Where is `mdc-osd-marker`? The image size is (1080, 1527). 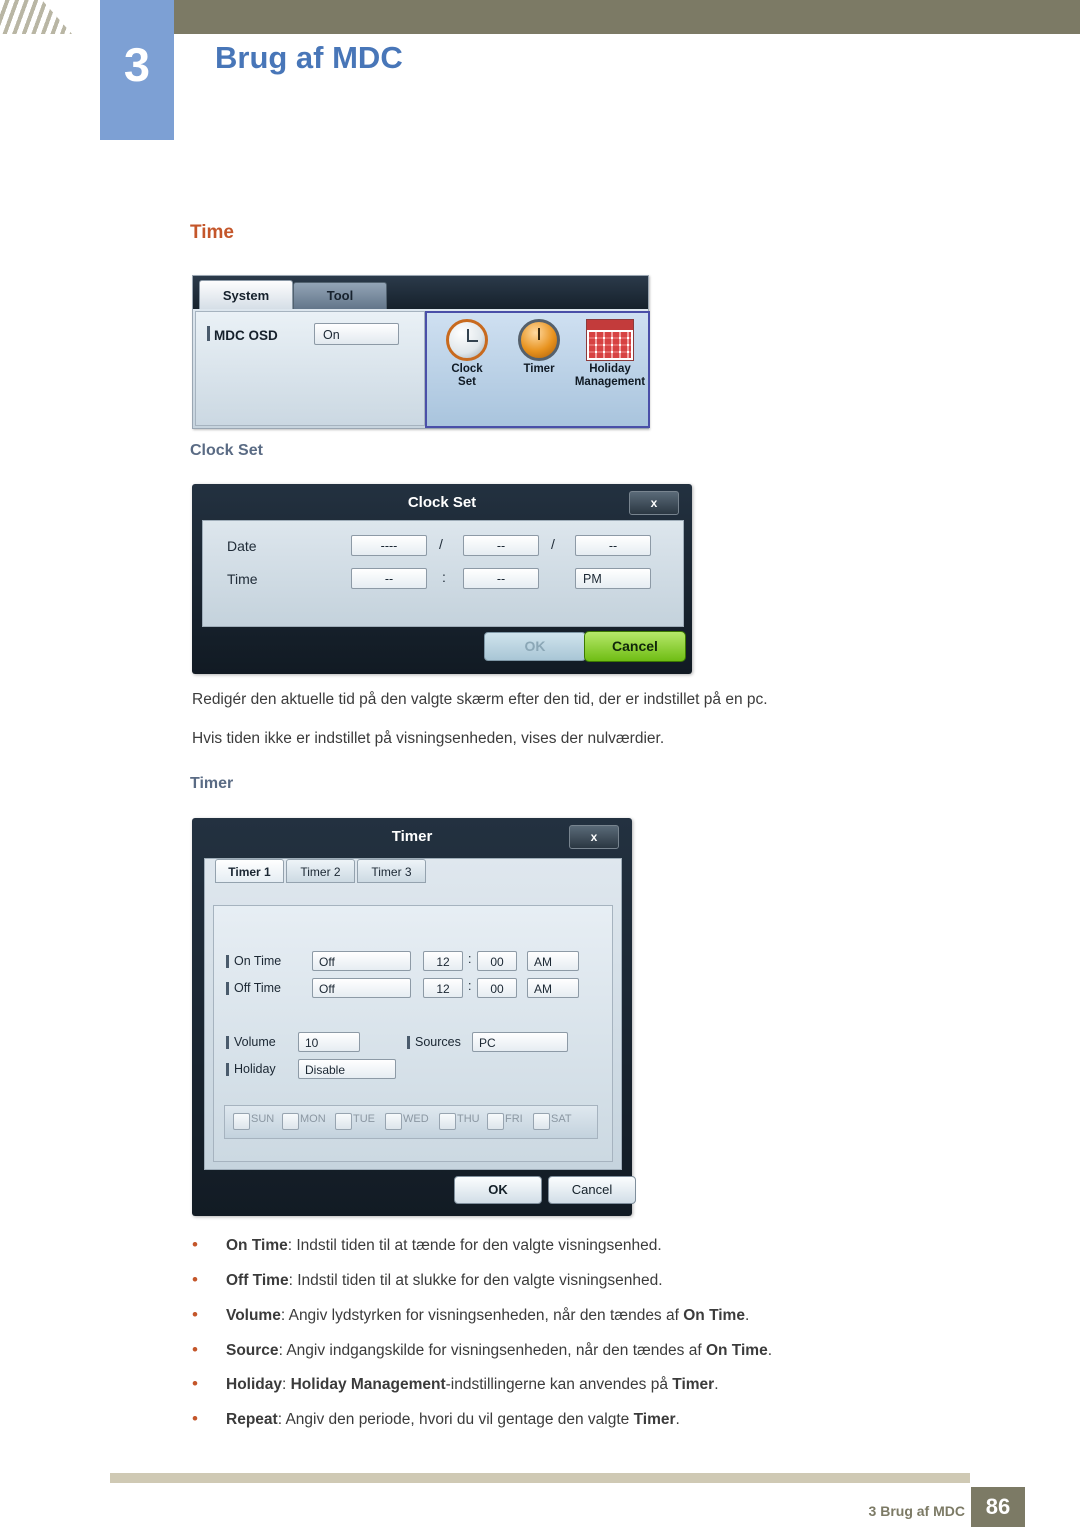 mdc-osd-marker is located at coordinates (208, 333).